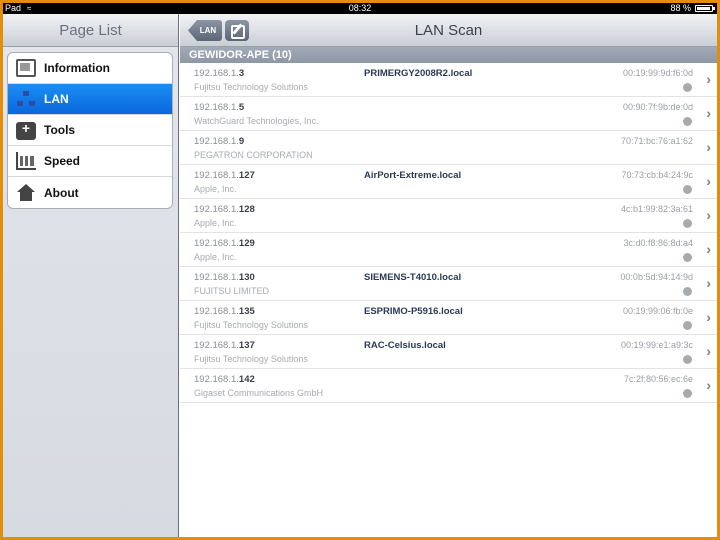 The image size is (720, 540). Describe the element at coordinates (413, 175) in the screenshot. I see `device-hostname: AirPort-Extreme.local` at that location.